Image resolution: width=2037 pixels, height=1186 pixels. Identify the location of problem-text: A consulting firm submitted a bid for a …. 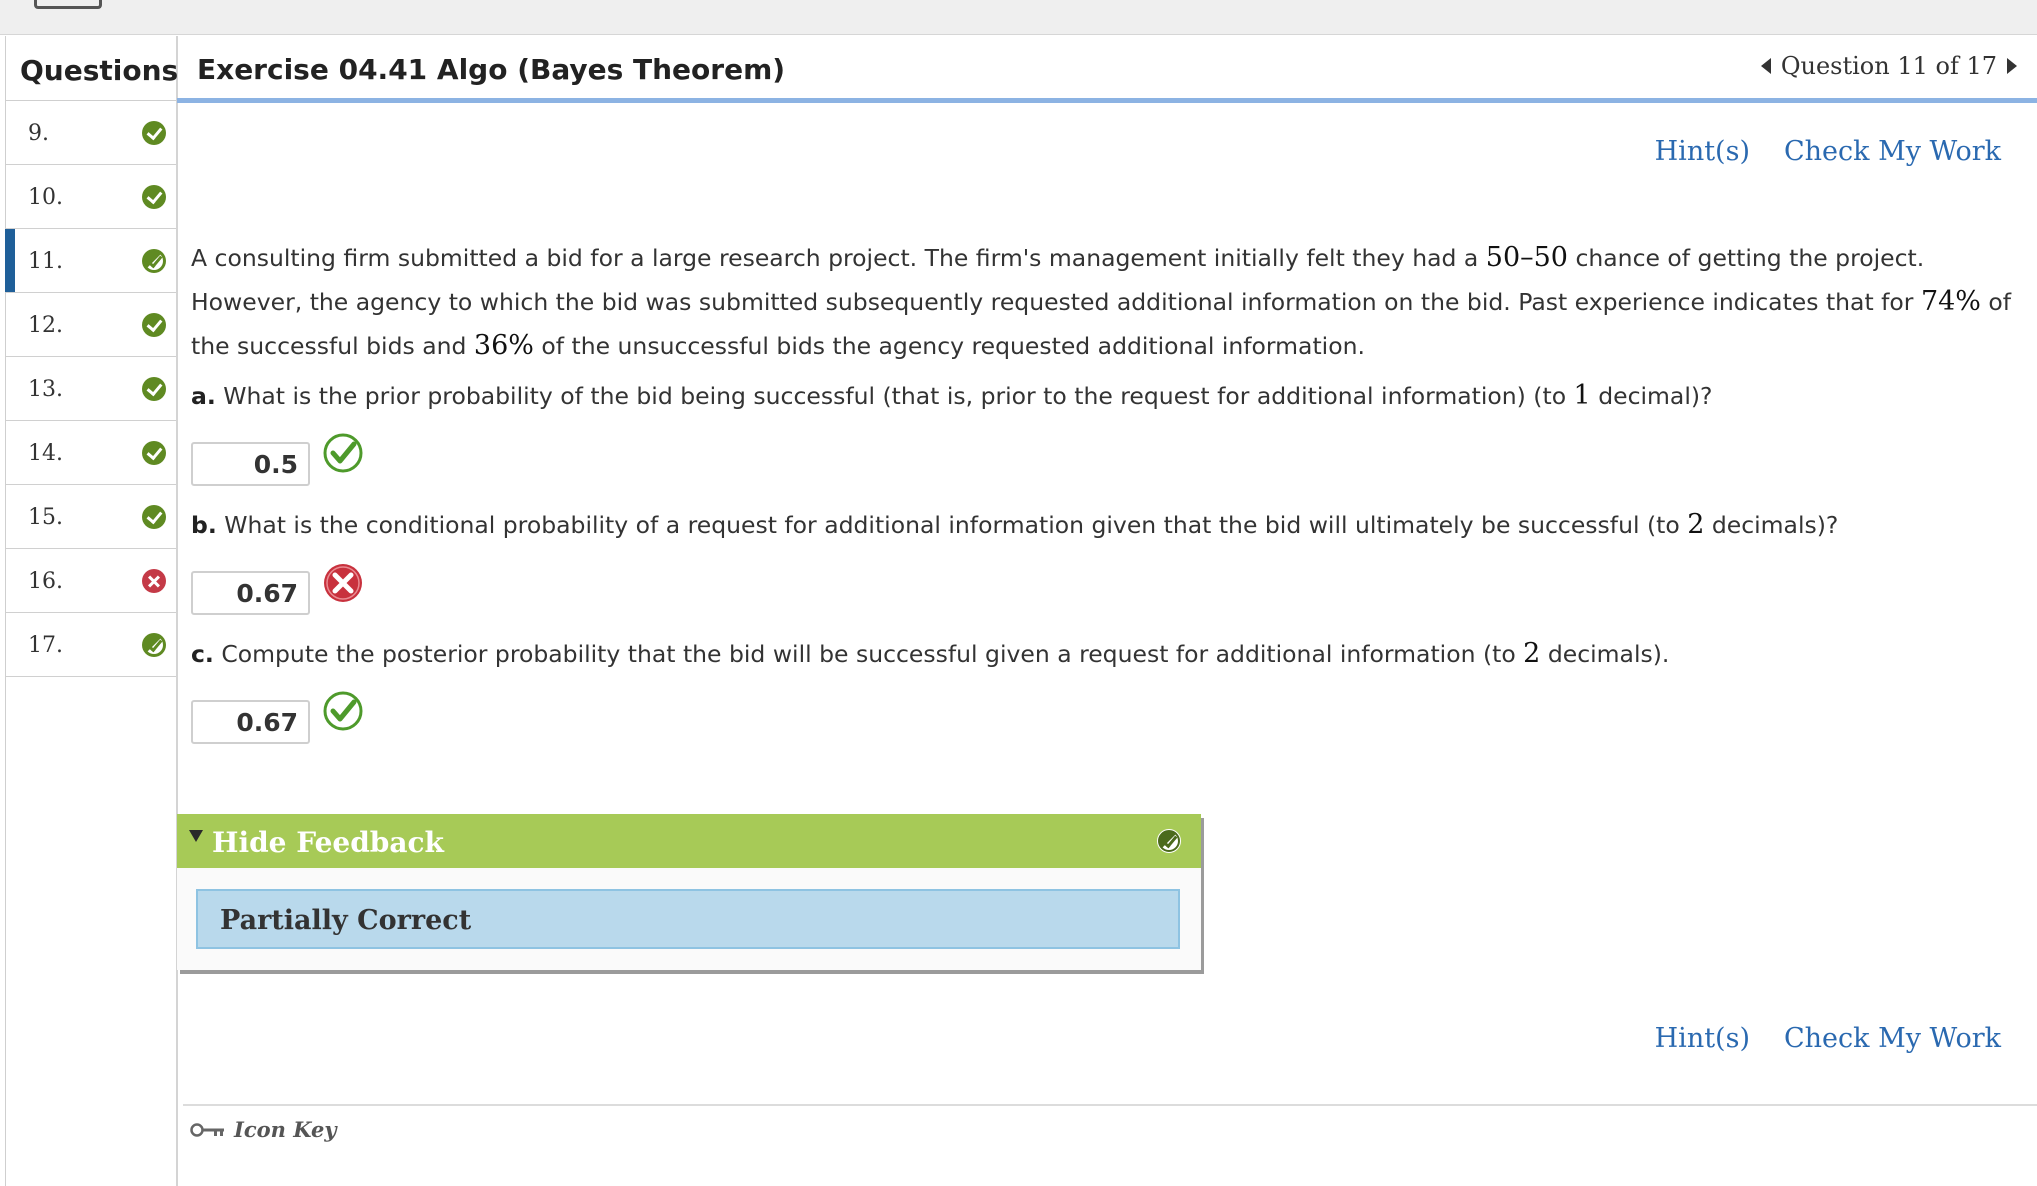
(838, 258).